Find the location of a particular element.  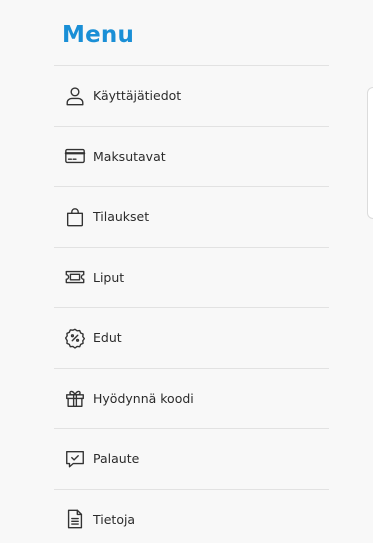

menu-item-label: Liput is located at coordinates (109, 277).